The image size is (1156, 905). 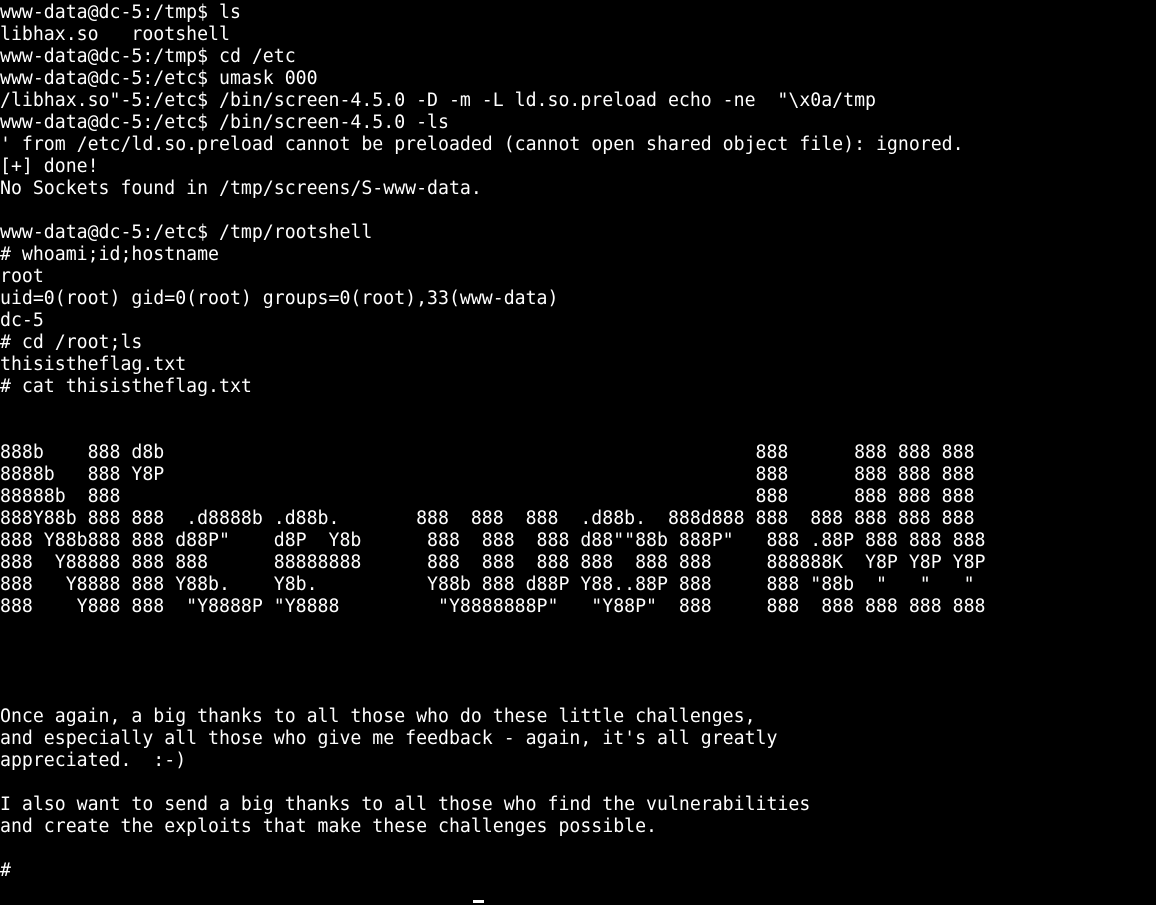 I want to click on terminal-line: thisistheflag.txt, so click(x=93, y=364).